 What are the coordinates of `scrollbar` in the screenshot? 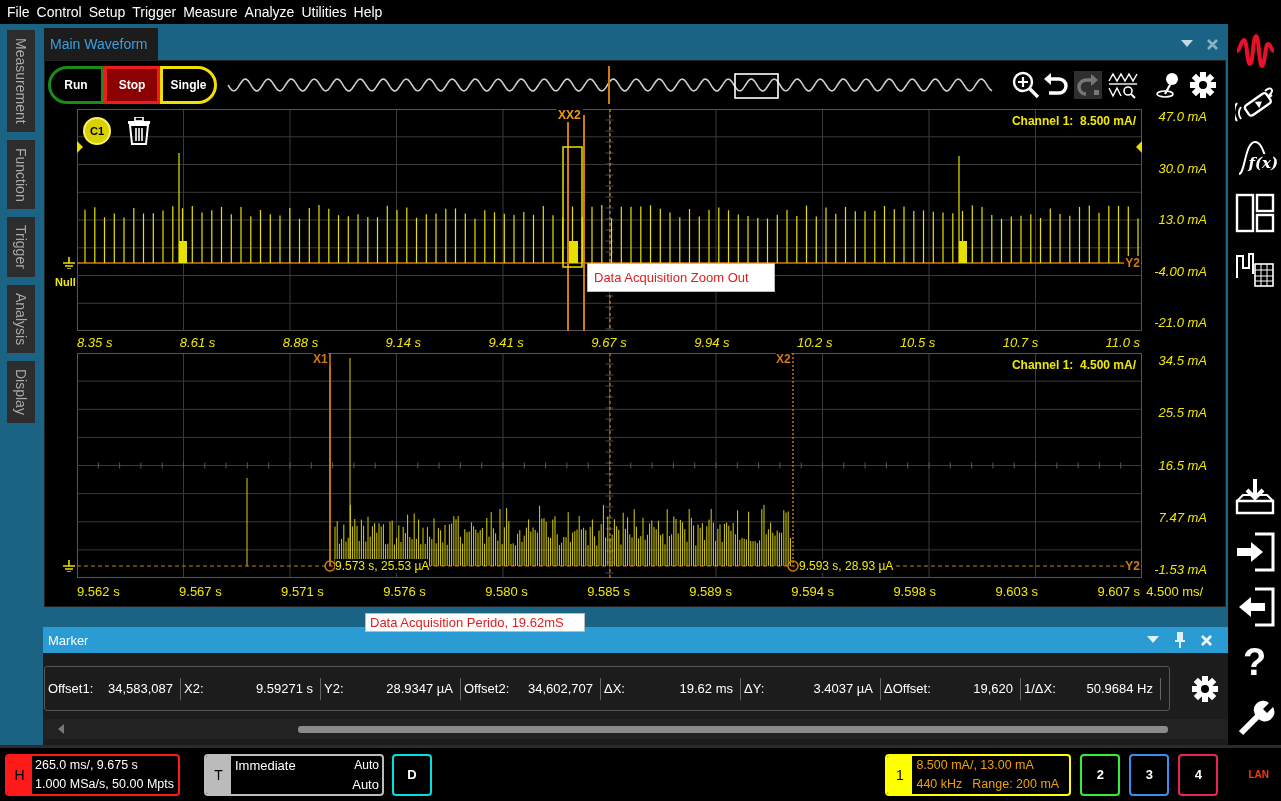 It's located at (636, 729).